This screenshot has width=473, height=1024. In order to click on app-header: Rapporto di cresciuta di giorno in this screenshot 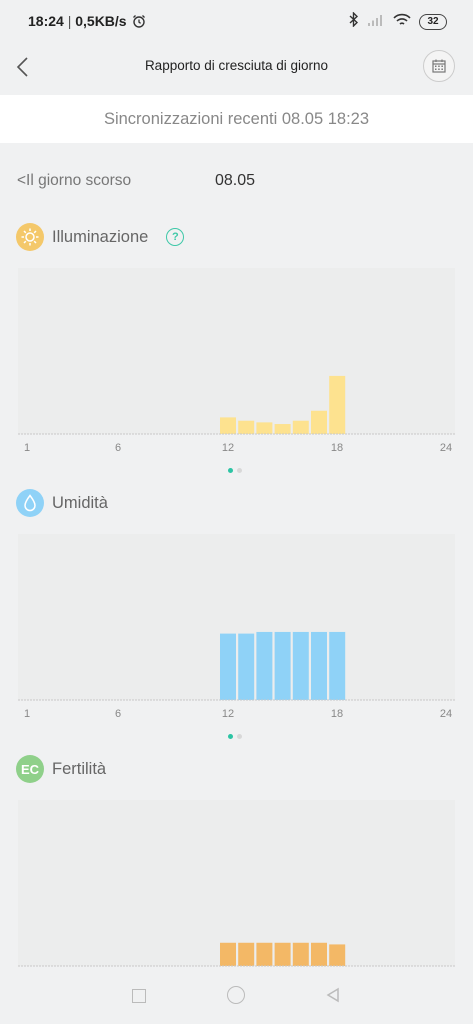, I will do `click(236, 68)`.